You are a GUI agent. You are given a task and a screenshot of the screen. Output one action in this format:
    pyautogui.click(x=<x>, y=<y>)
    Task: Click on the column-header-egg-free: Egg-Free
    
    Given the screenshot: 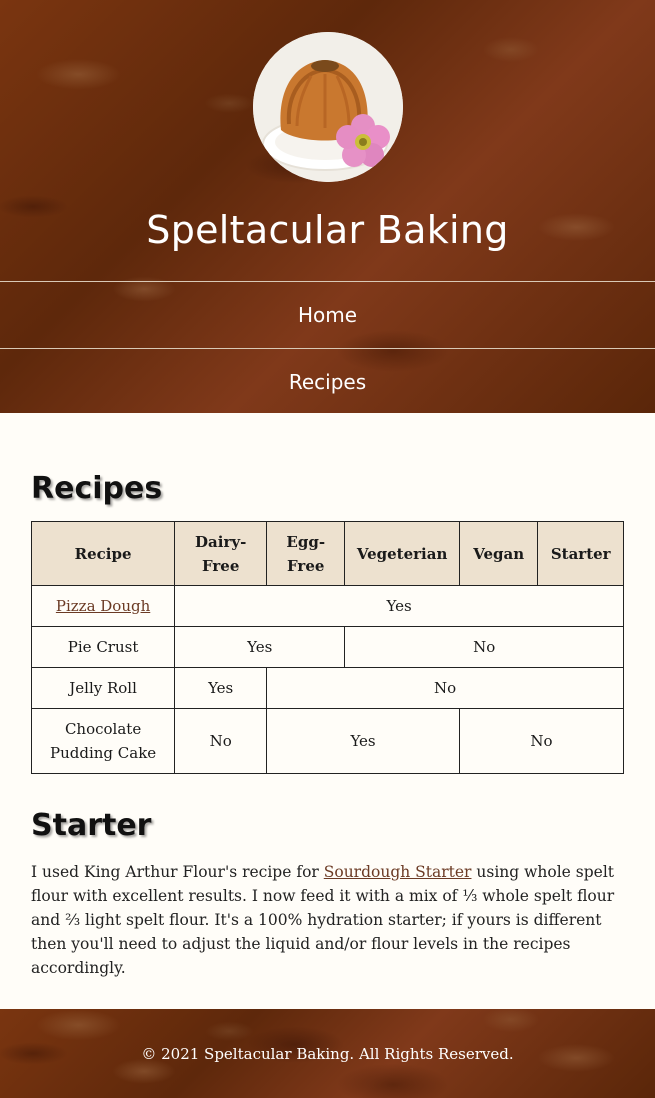 What is the action you would take?
    pyautogui.click(x=306, y=553)
    